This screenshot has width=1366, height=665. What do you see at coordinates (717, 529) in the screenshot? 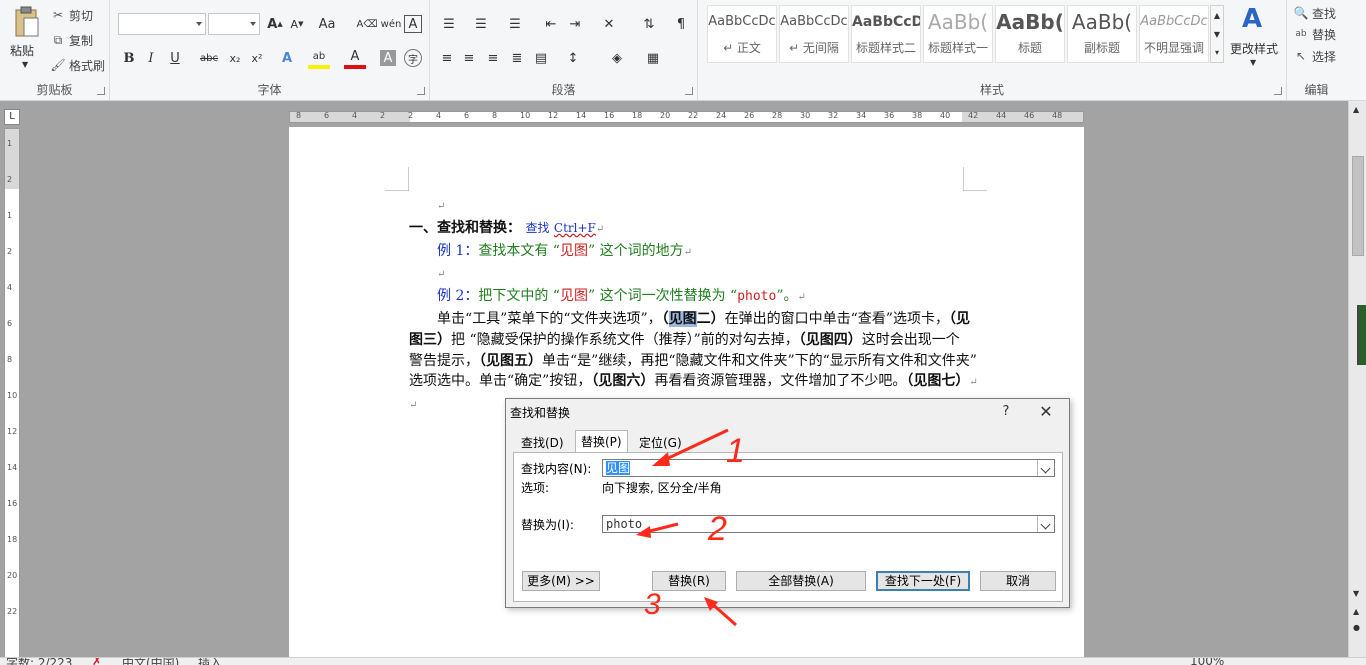
I see `annotation-number-2: 2` at bounding box center [717, 529].